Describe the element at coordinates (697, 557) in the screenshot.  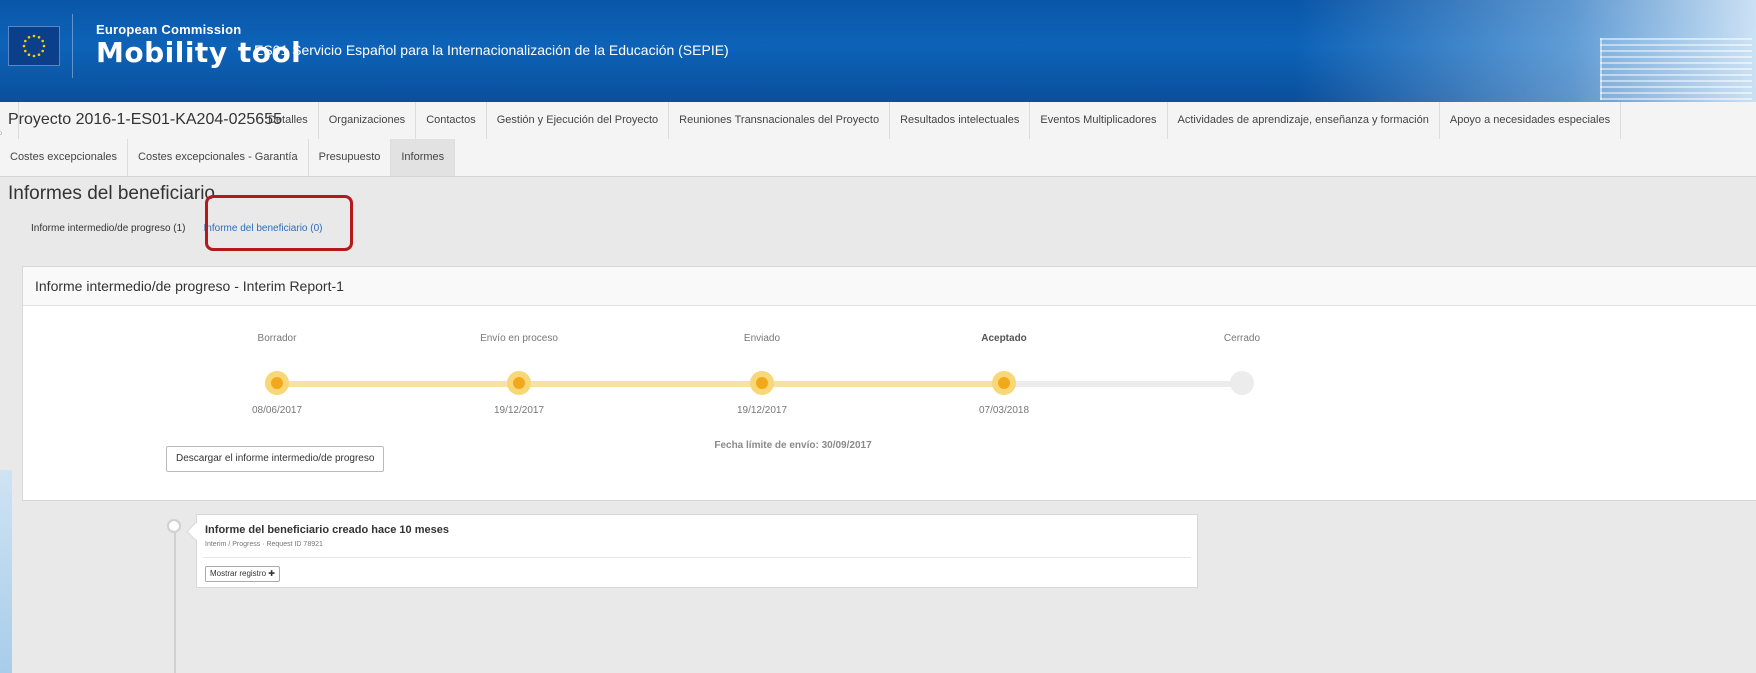
I see `card-divider` at that location.